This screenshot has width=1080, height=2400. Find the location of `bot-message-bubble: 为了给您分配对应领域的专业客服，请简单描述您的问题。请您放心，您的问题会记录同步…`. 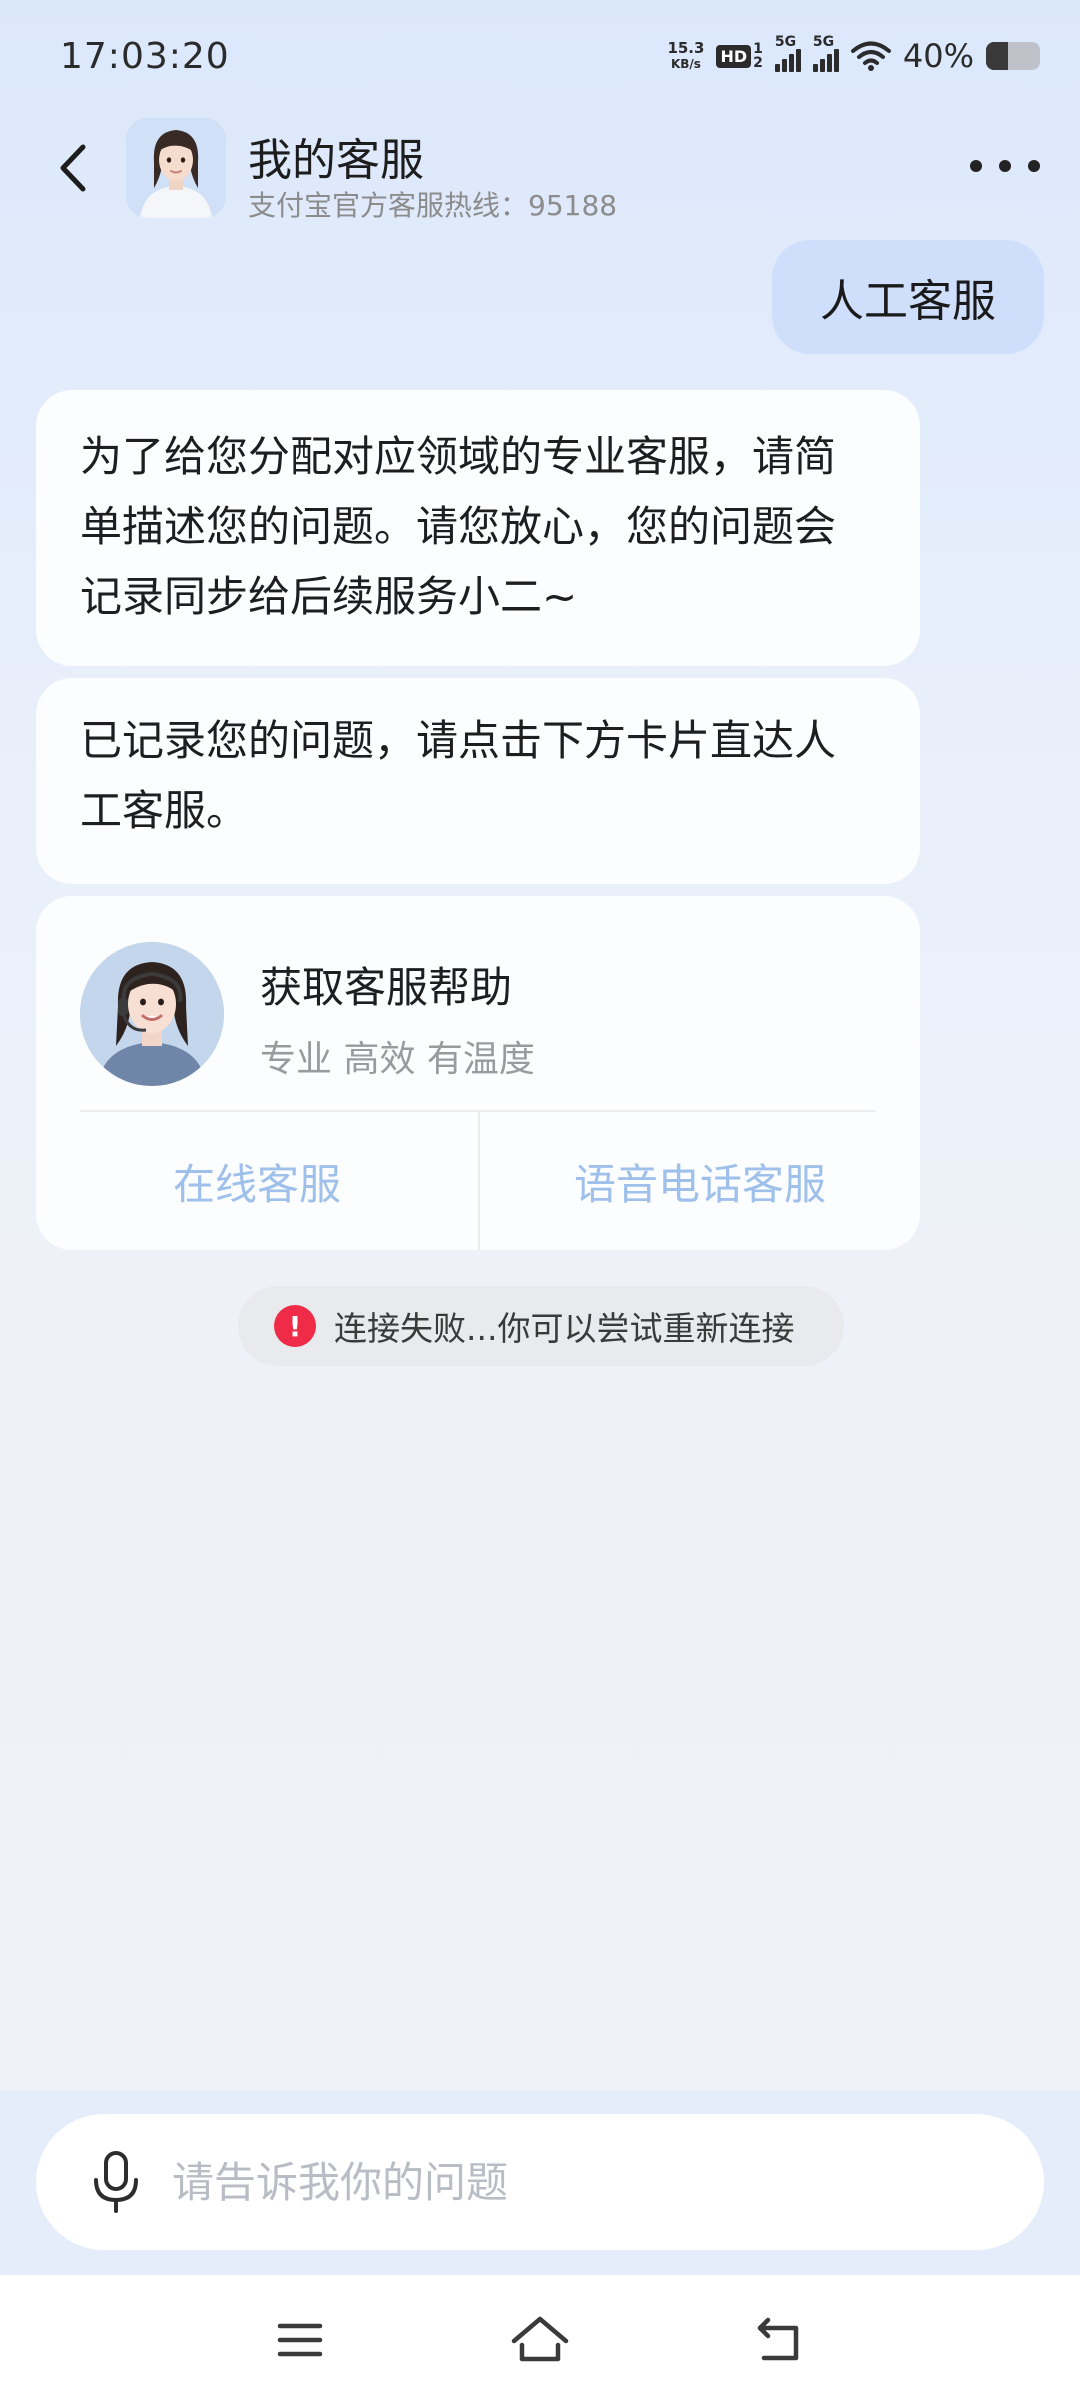

bot-message-bubble: 为了给您分配对应领域的专业客服，请简单描述您的问题。请您放心，您的问题会记录同步… is located at coordinates (478, 528).